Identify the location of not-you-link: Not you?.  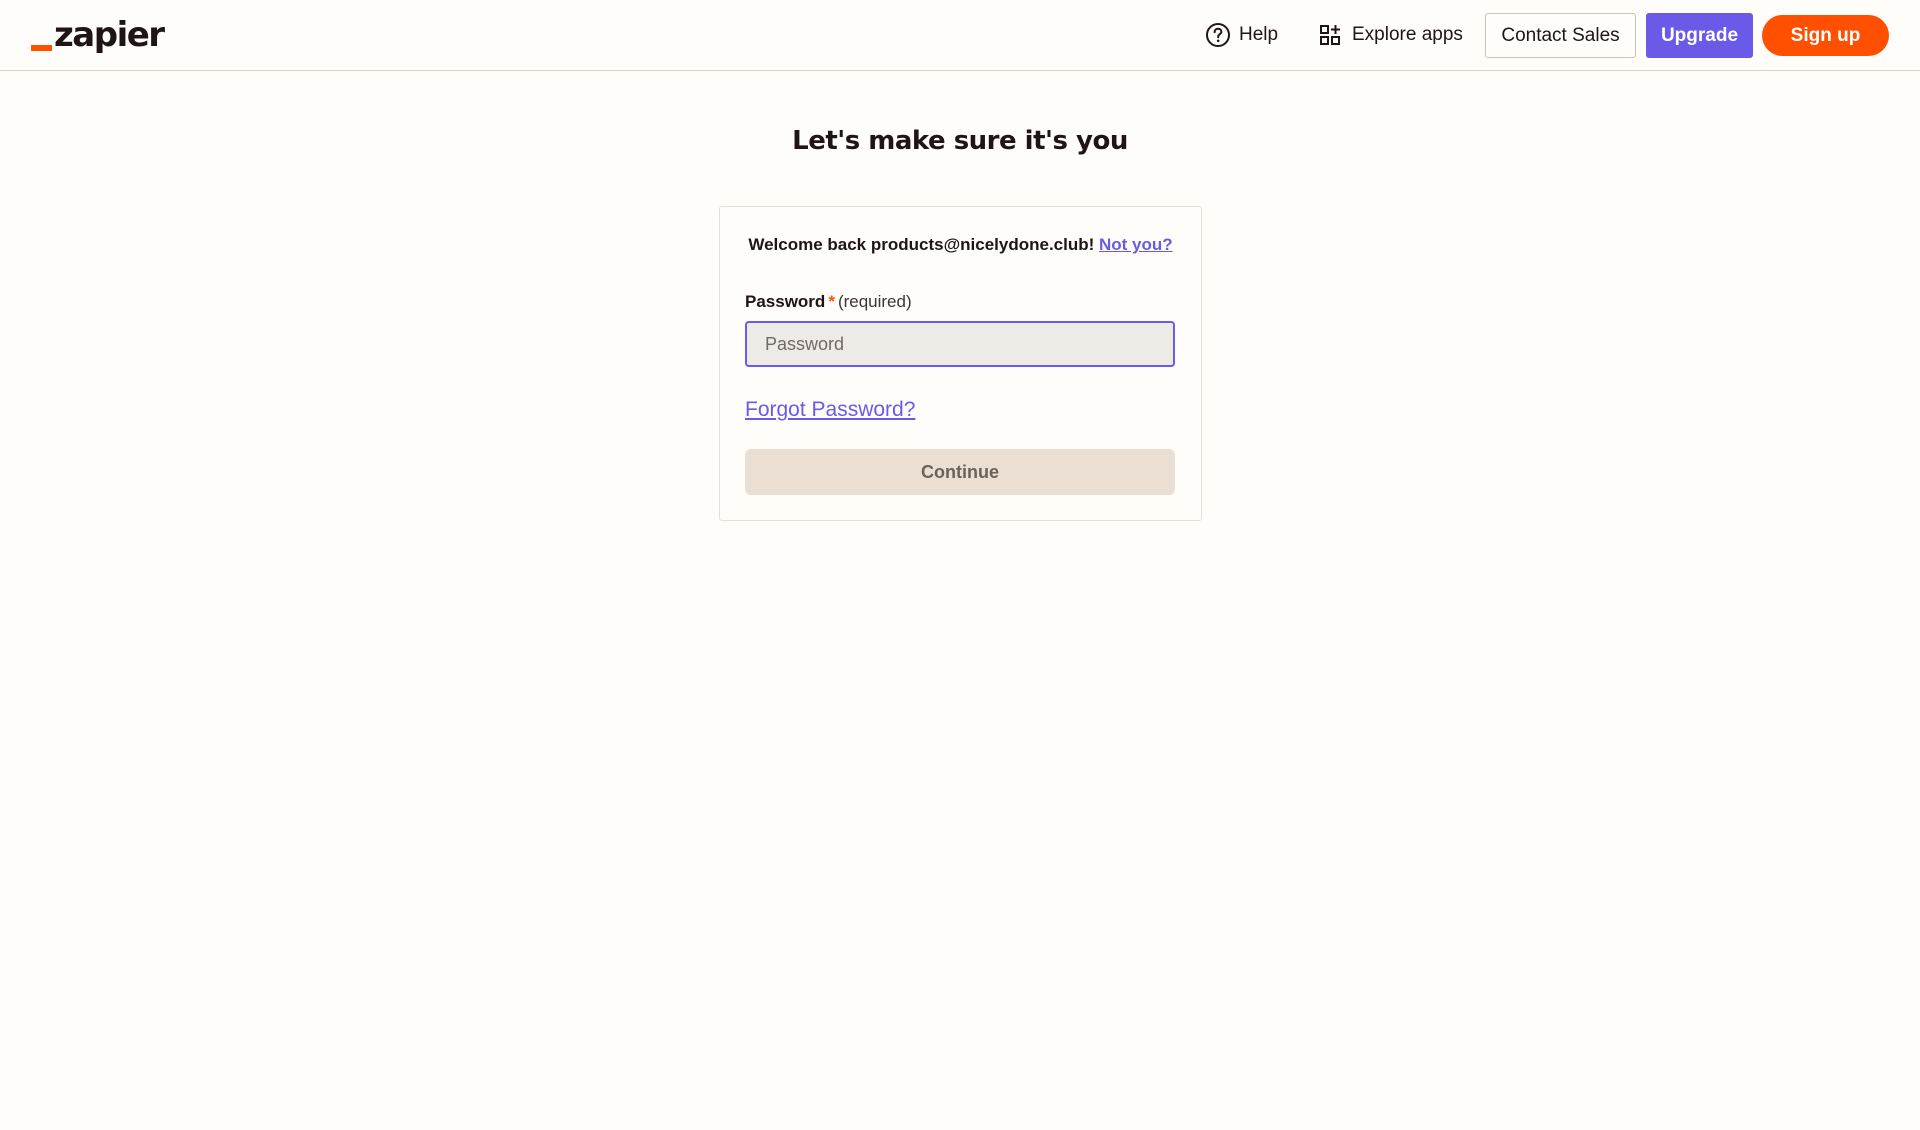
(1136, 244).